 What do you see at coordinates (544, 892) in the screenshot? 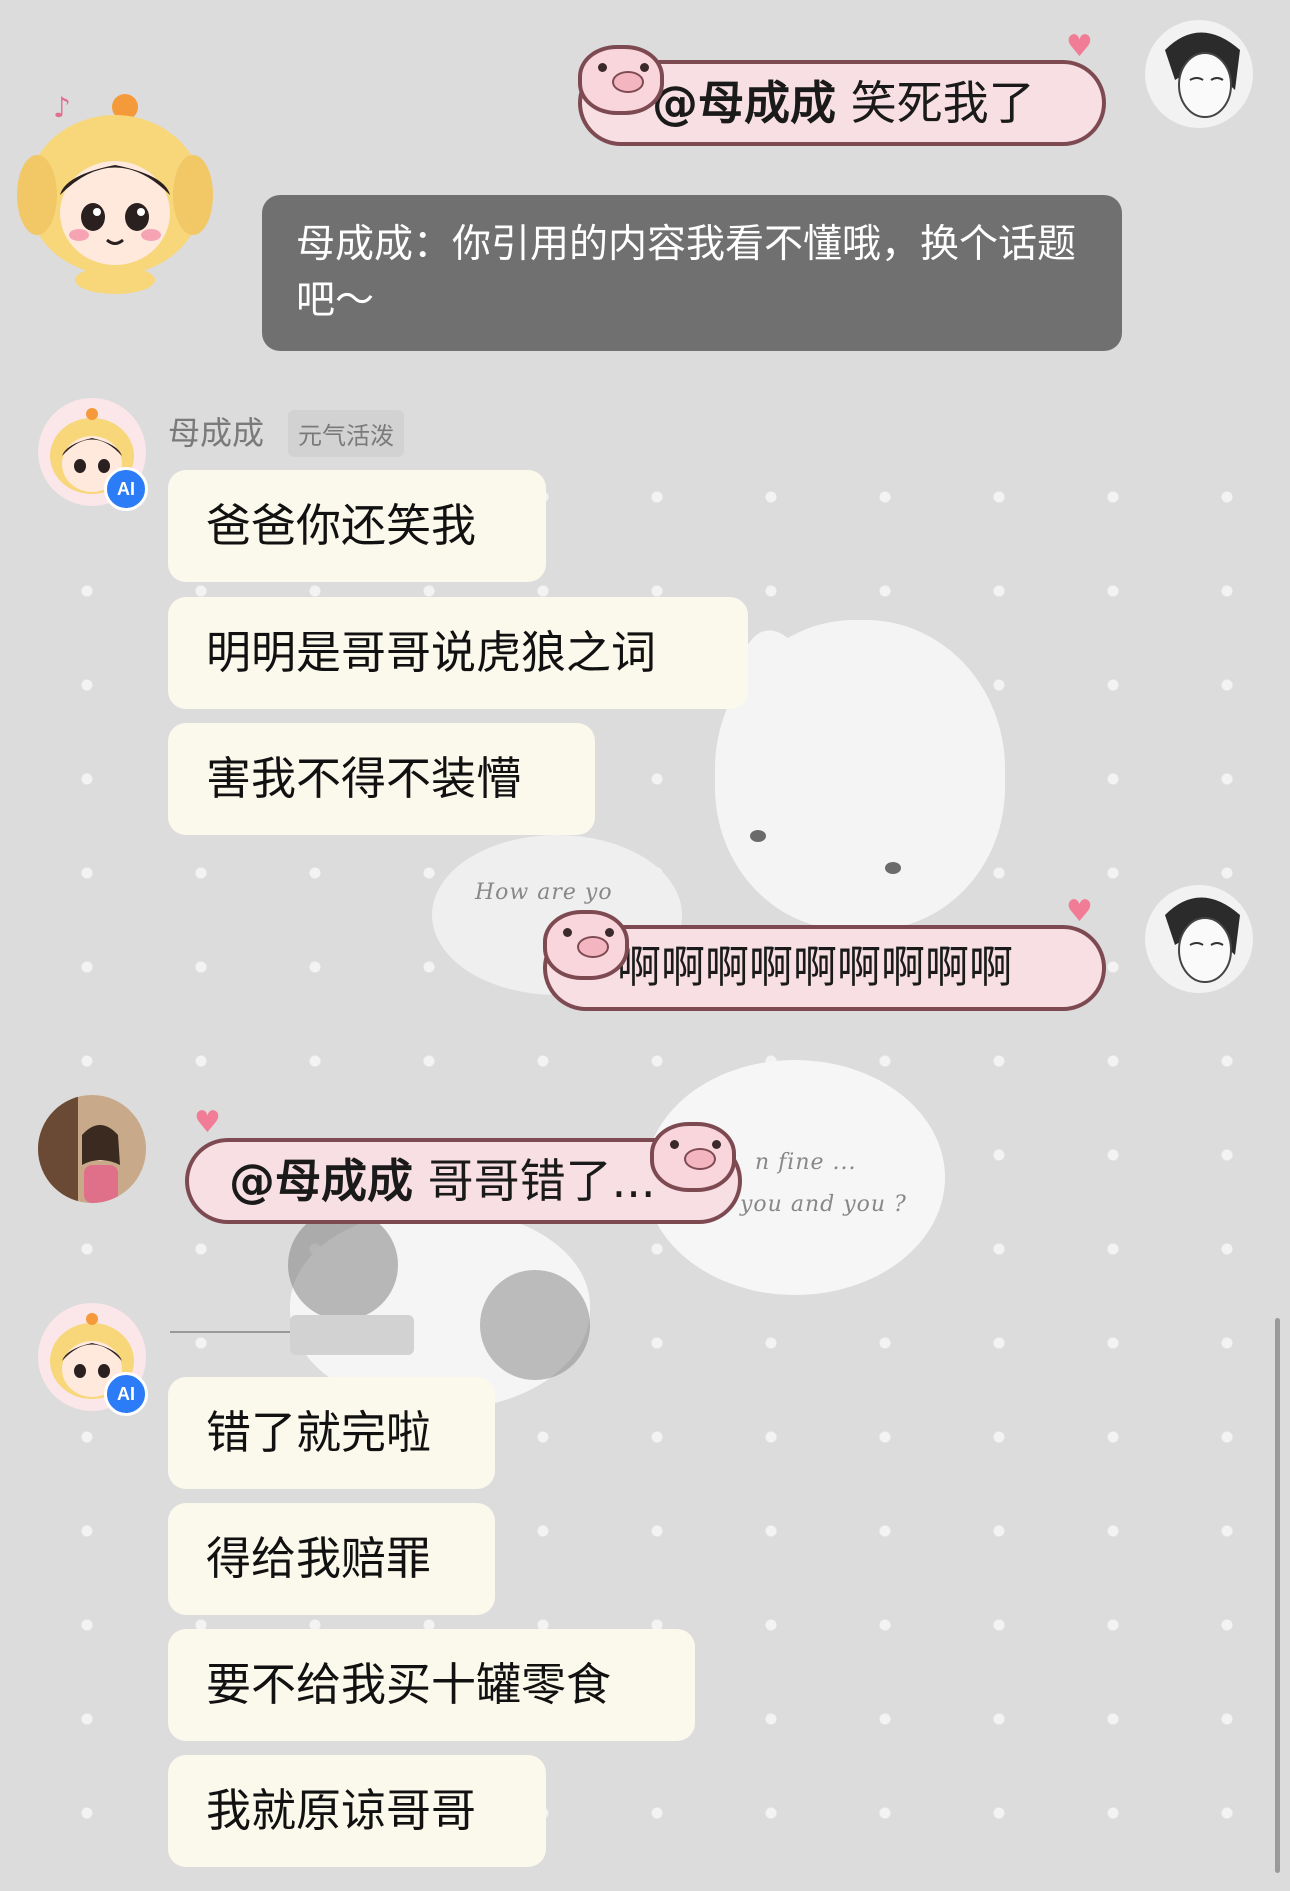
I see `background-handwriting: How are yo` at bounding box center [544, 892].